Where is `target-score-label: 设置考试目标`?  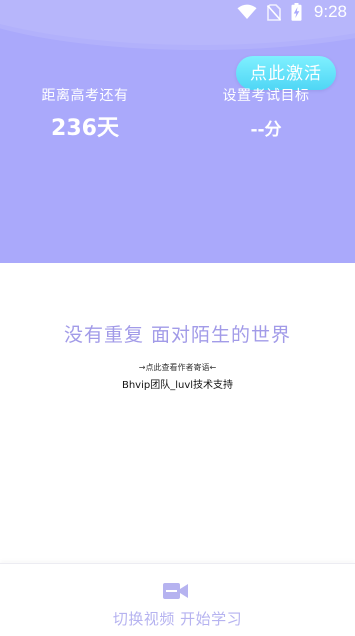 target-score-label: 设置考试目标 is located at coordinates (266, 96).